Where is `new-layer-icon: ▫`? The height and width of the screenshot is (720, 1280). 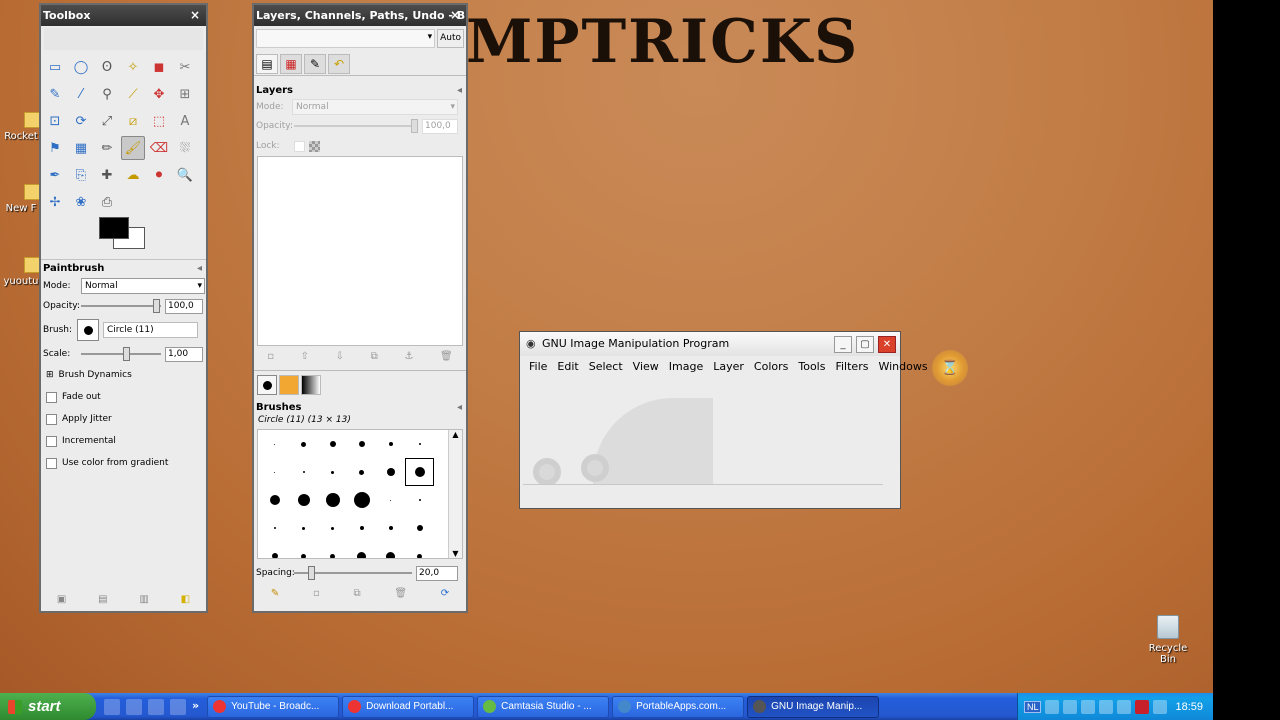 new-layer-icon: ▫ is located at coordinates (270, 356).